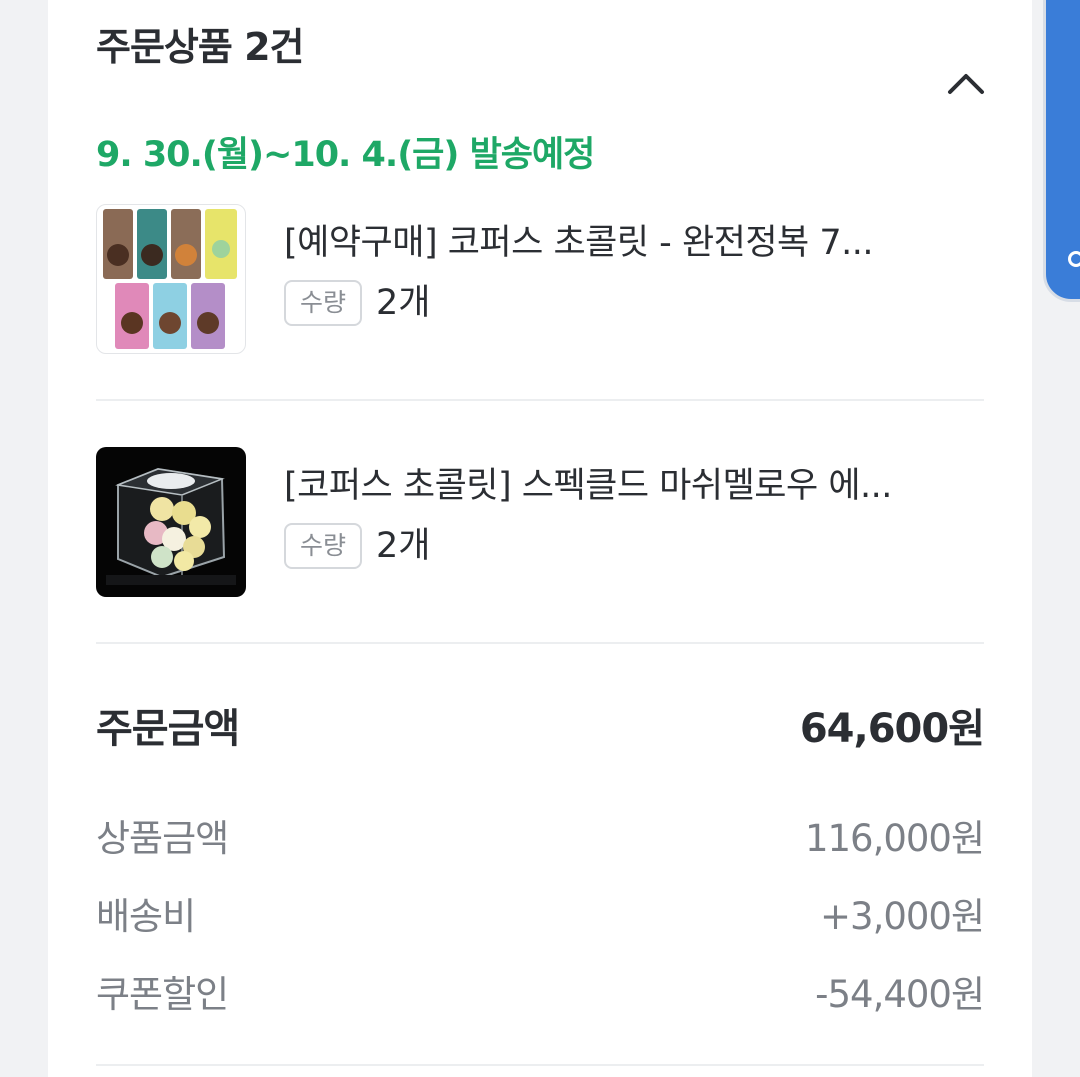  What do you see at coordinates (146, 916) in the screenshot?
I see `shipping-fee-label: 배송비` at bounding box center [146, 916].